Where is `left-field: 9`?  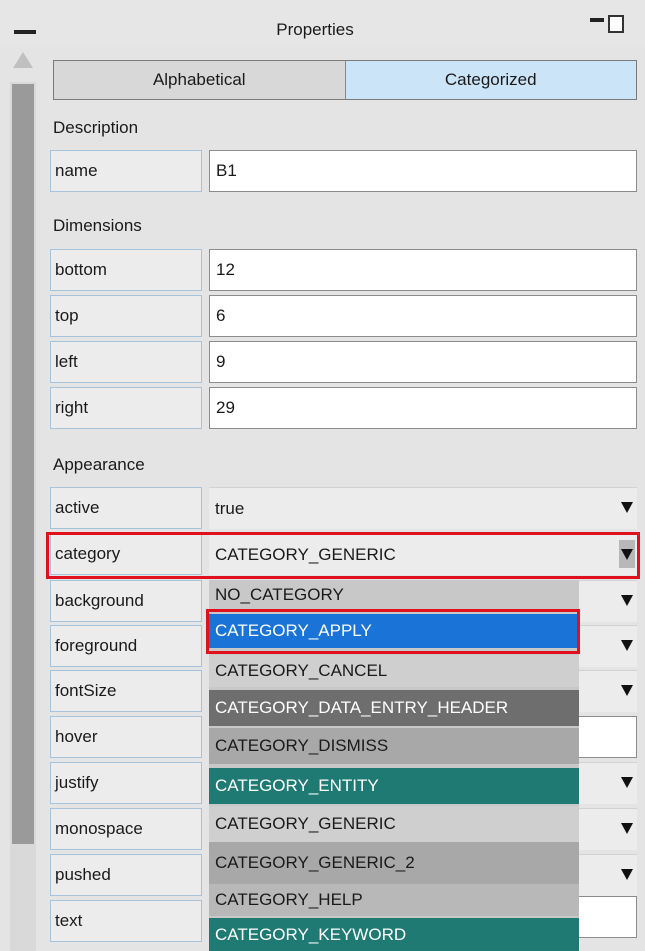
left-field: 9 is located at coordinates (423, 362).